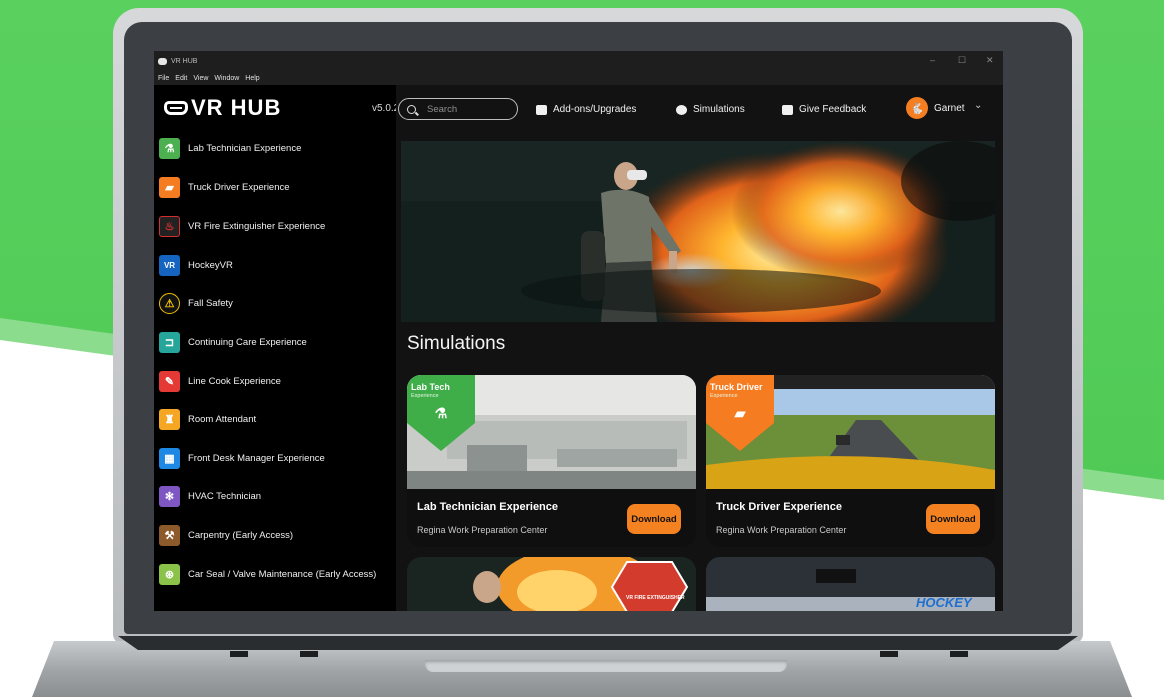  I want to click on menu-help: Help, so click(252, 78).